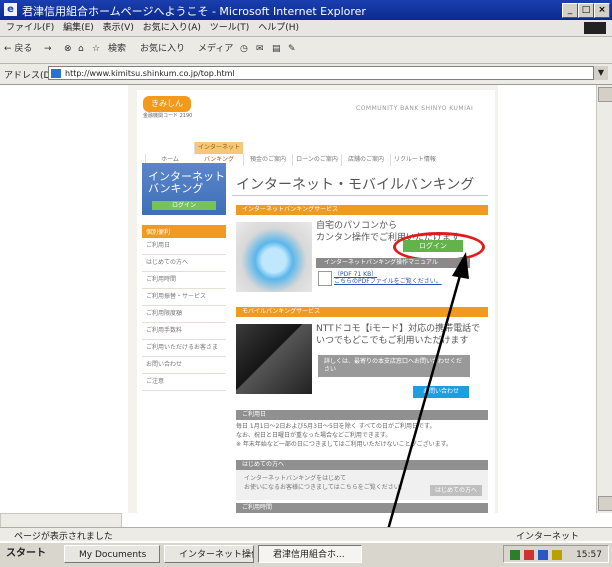 Image resolution: width=612 pixels, height=567 pixels. Describe the element at coordinates (589, 555) in the screenshot. I see `clock: 15:57` at that location.